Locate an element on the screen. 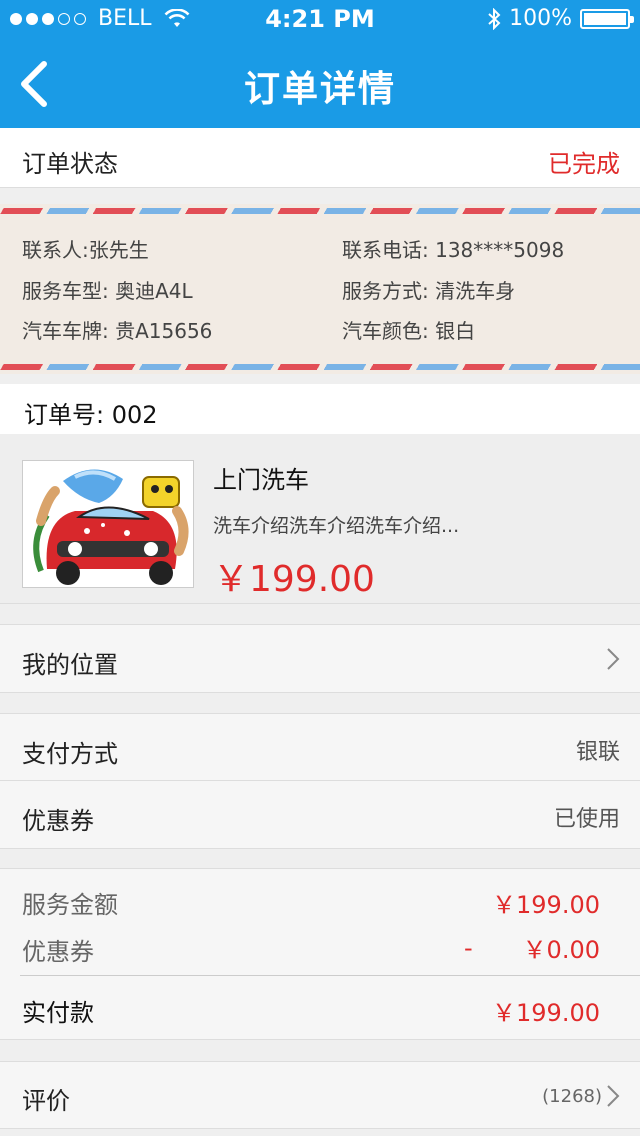  paid-amount: ￥199.00 is located at coordinates (546, 1013).